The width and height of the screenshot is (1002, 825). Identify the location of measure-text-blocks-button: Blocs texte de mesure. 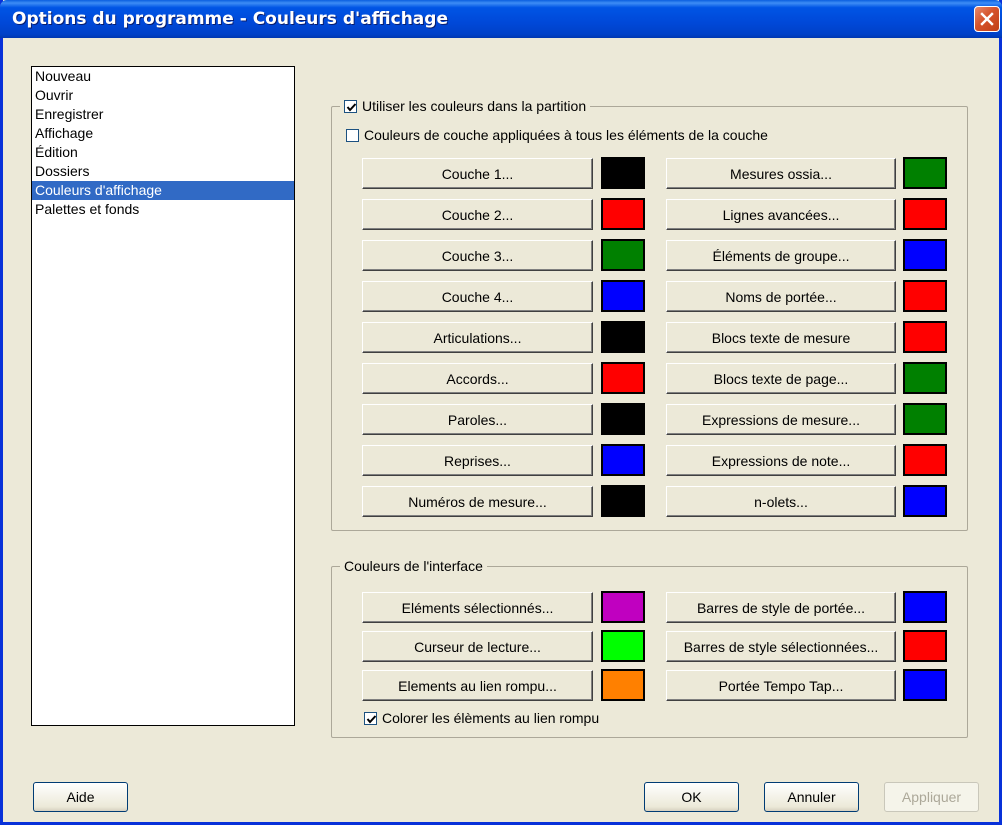
(781, 337).